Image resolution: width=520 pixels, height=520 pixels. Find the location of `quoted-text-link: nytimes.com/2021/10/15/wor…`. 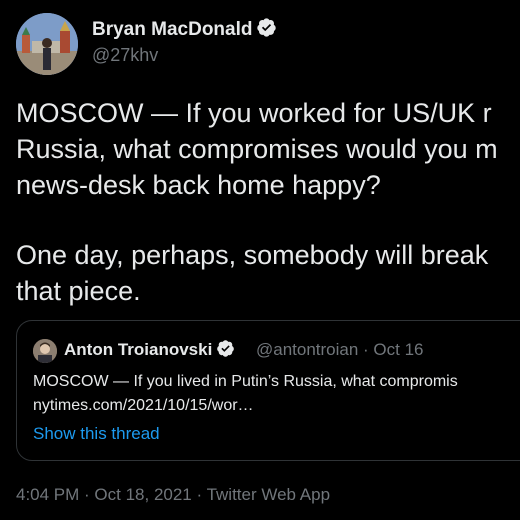

quoted-text-link: nytimes.com/2021/10/15/wor… is located at coordinates (245, 406).